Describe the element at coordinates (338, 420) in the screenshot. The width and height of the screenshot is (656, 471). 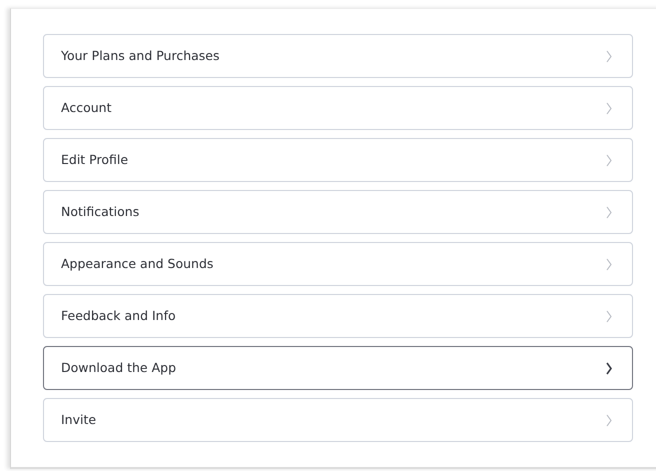
I see `menu-item: Invite` at that location.